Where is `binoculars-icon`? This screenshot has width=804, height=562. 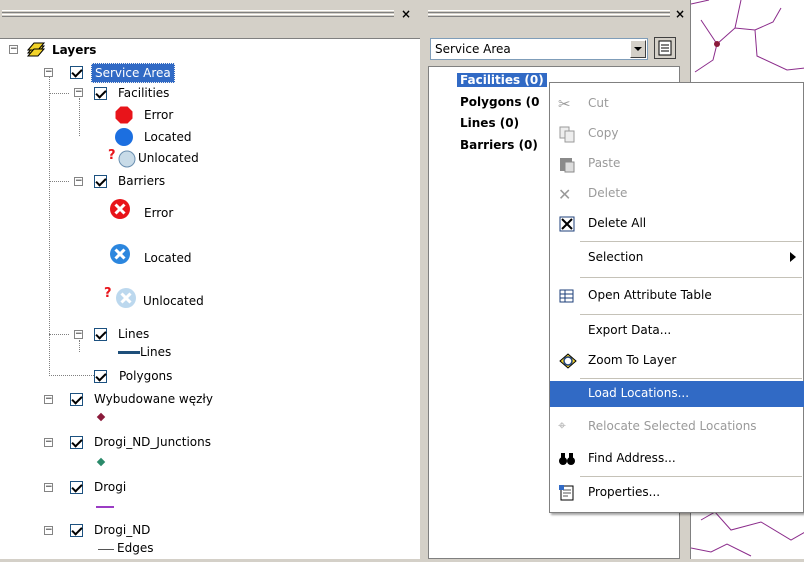
binoculars-icon is located at coordinates (567, 459).